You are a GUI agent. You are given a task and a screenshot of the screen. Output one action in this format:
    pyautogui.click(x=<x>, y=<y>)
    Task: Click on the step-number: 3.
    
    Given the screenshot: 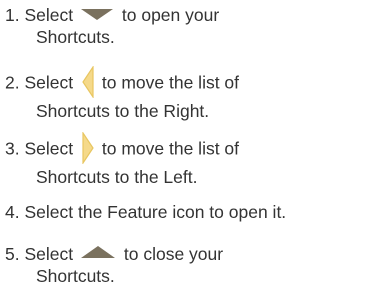 What is the action you would take?
    pyautogui.click(x=12, y=148)
    